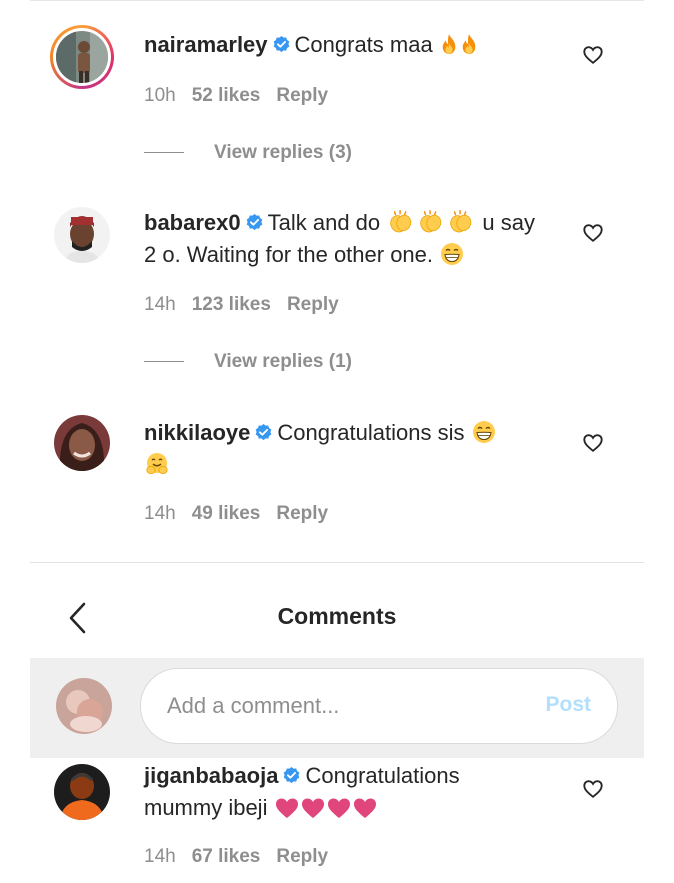  What do you see at coordinates (359, 449) in the screenshot?
I see `comment-body: nikkilaoye Congratulations sis` at bounding box center [359, 449].